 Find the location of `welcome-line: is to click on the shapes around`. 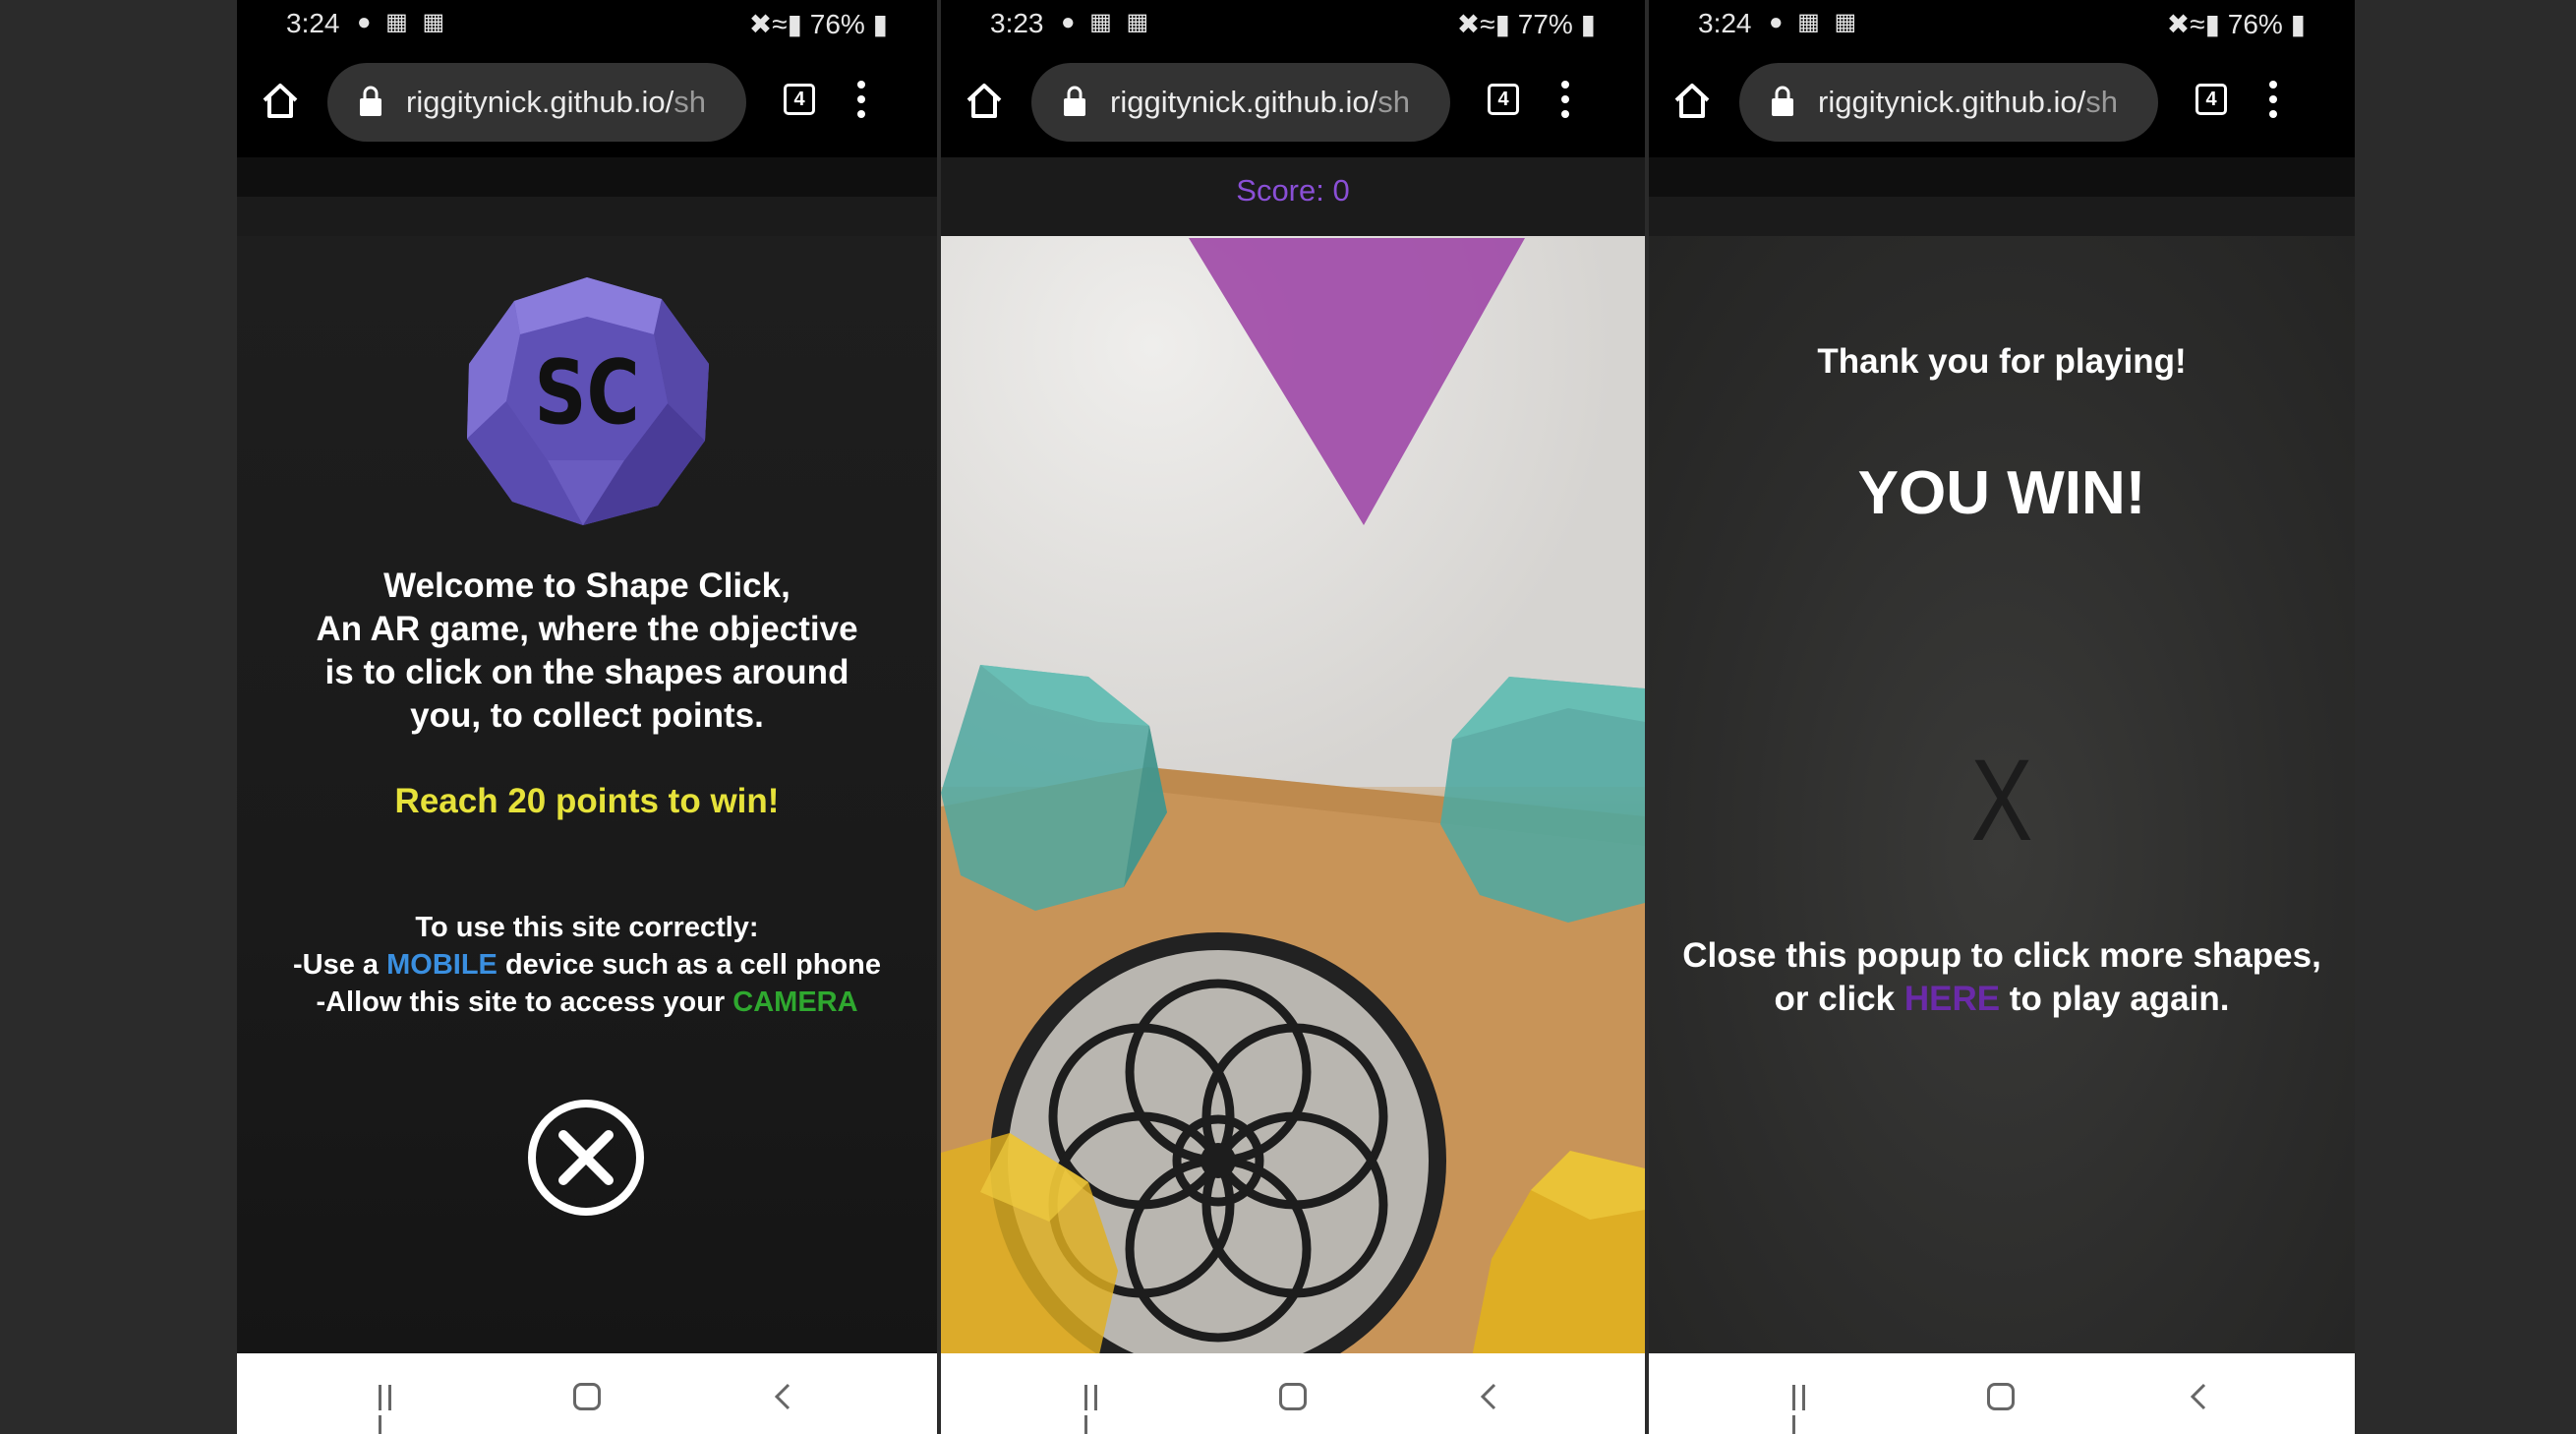

welcome-line: is to click on the shapes around is located at coordinates (586, 672).